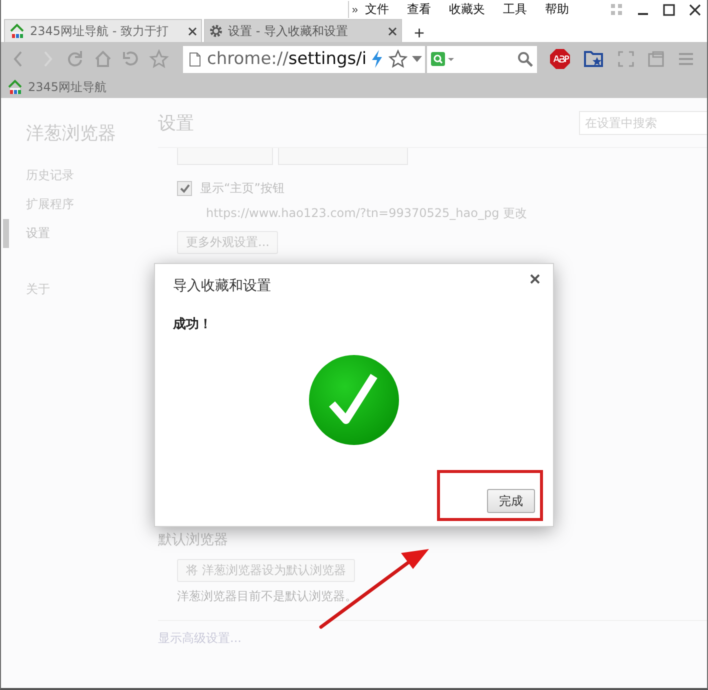 Image resolution: width=708 pixels, height=690 pixels. Describe the element at coordinates (419, 9) in the screenshot. I see `menu-item: 查看` at that location.